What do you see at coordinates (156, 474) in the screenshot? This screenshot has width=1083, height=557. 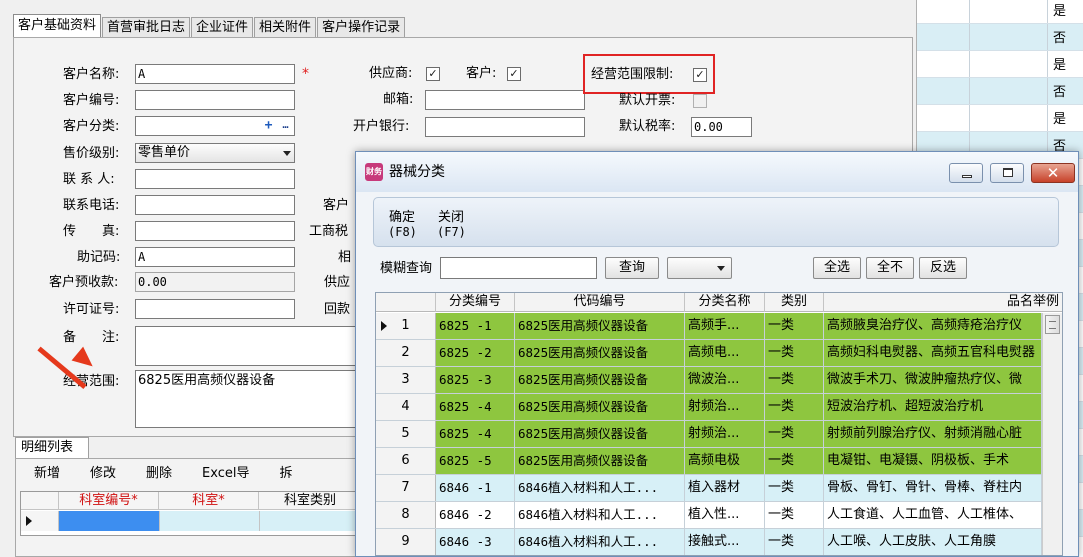 I see `delete-button: 删除` at bounding box center [156, 474].